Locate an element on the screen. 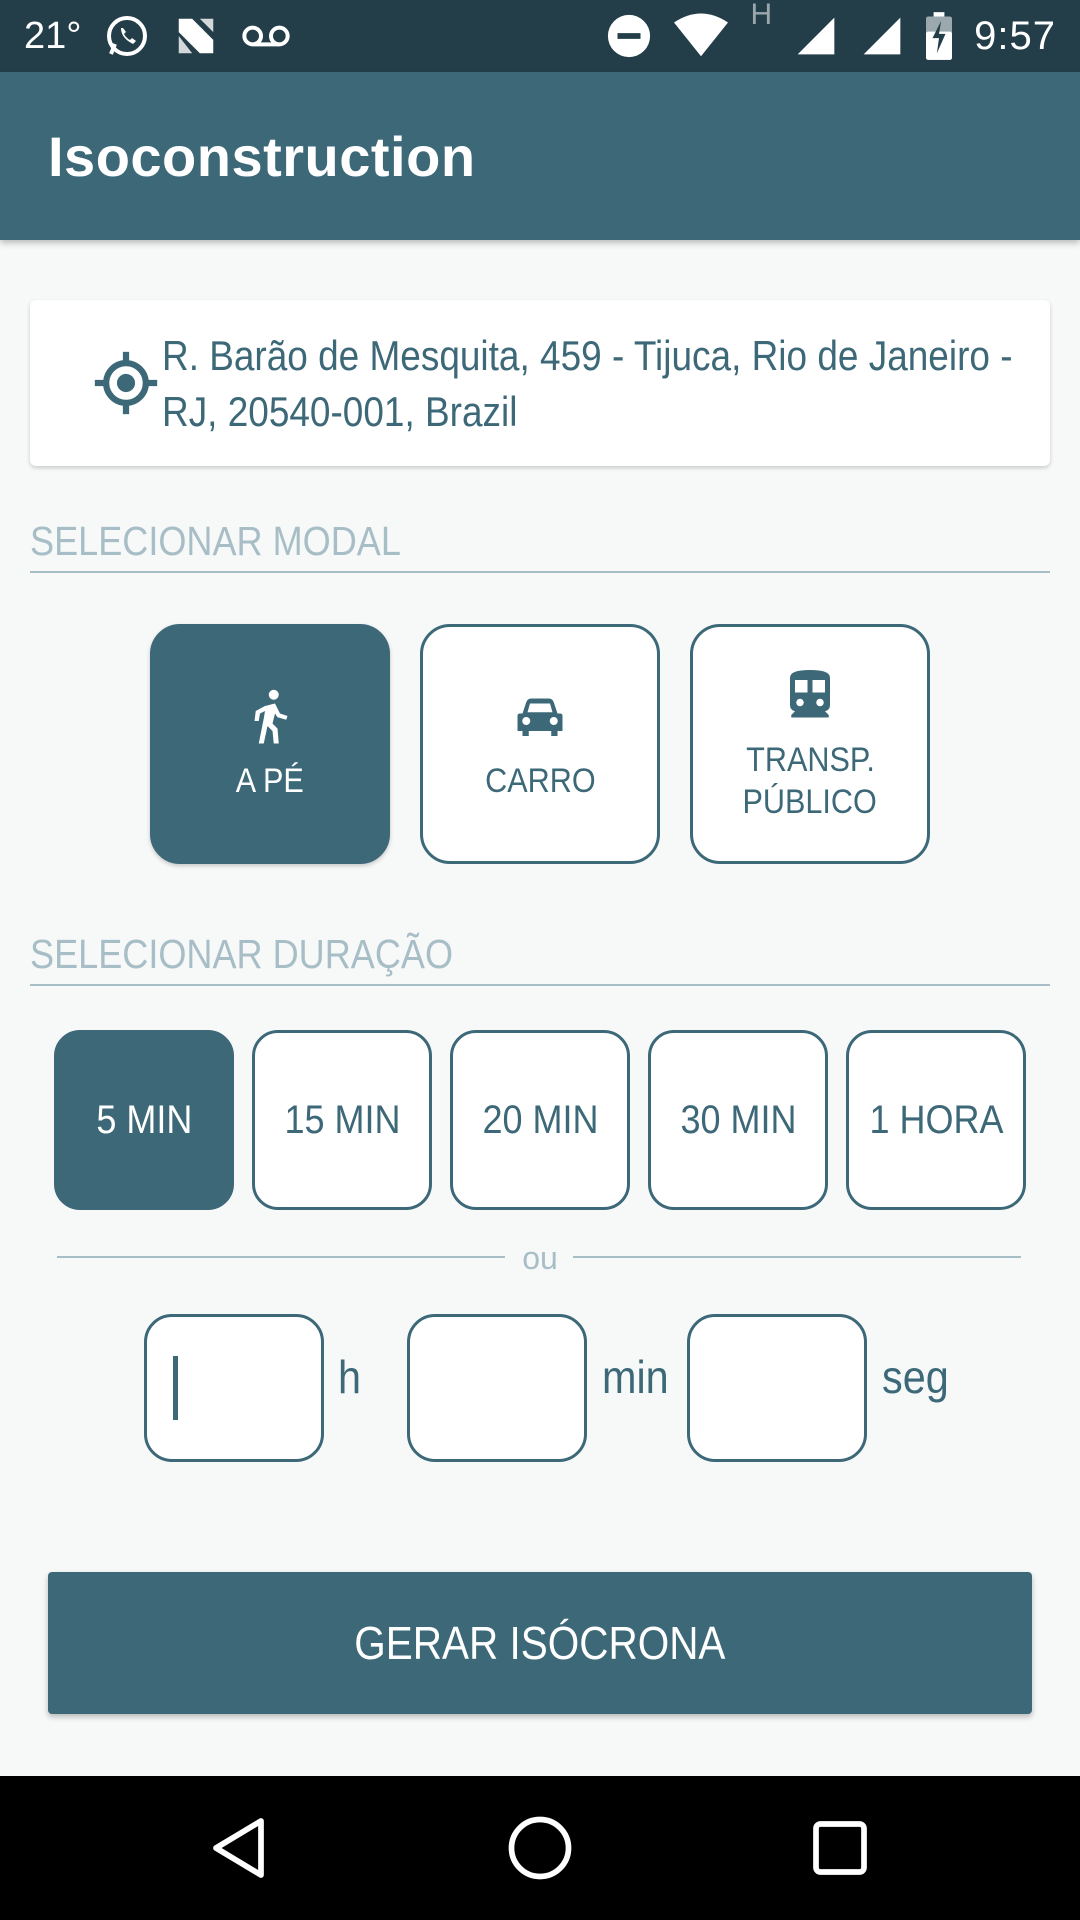 The width and height of the screenshot is (1080, 1920). mode-transit-label-line2: PÚBLICO is located at coordinates (810, 802).